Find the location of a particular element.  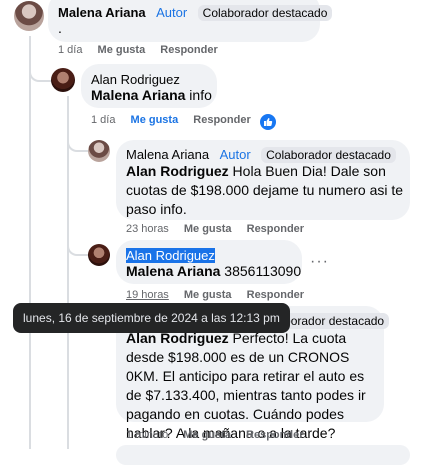

comment-text: Malena Ariana info is located at coordinates (151, 95).